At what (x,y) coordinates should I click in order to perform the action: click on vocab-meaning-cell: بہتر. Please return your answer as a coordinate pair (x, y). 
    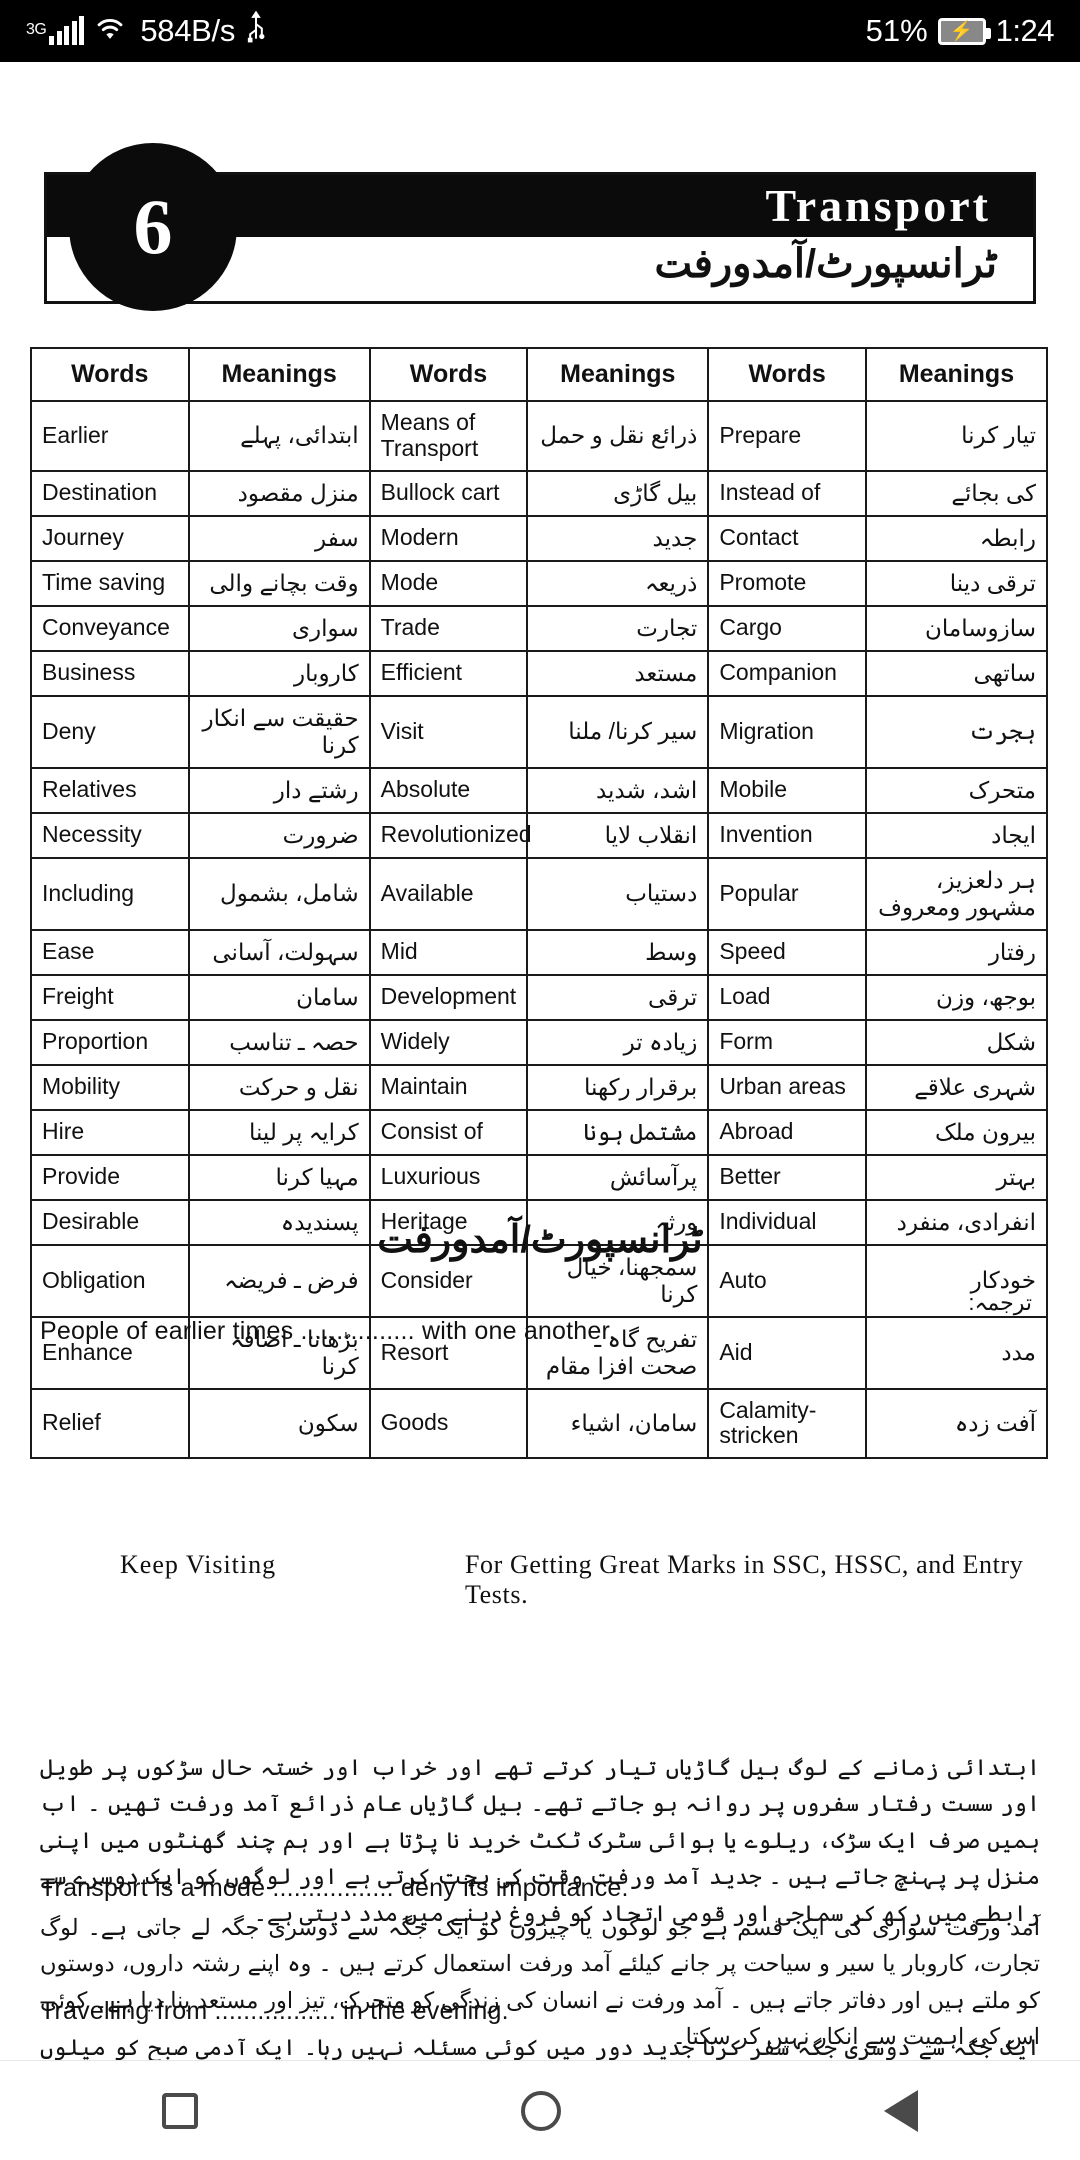
    Looking at the image, I should click on (956, 1177).